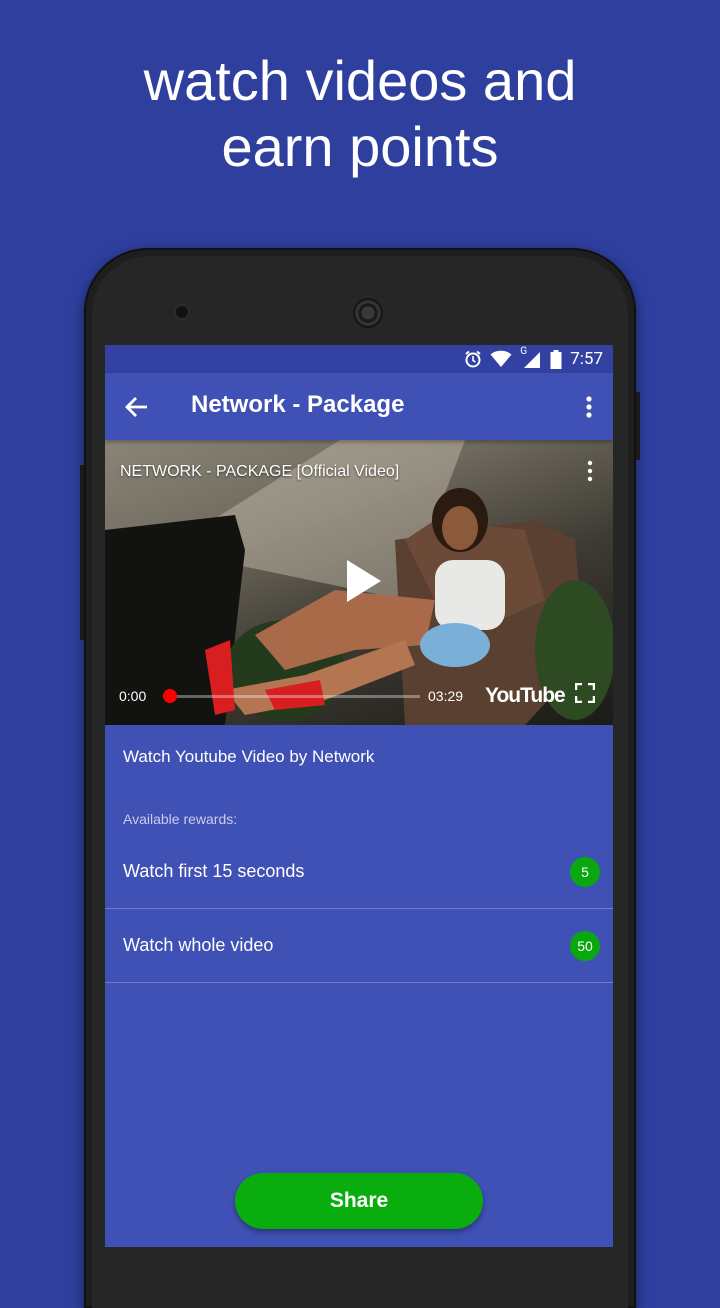 The height and width of the screenshot is (1308, 720). What do you see at coordinates (590, 471) in the screenshot?
I see `video-more-icon` at bounding box center [590, 471].